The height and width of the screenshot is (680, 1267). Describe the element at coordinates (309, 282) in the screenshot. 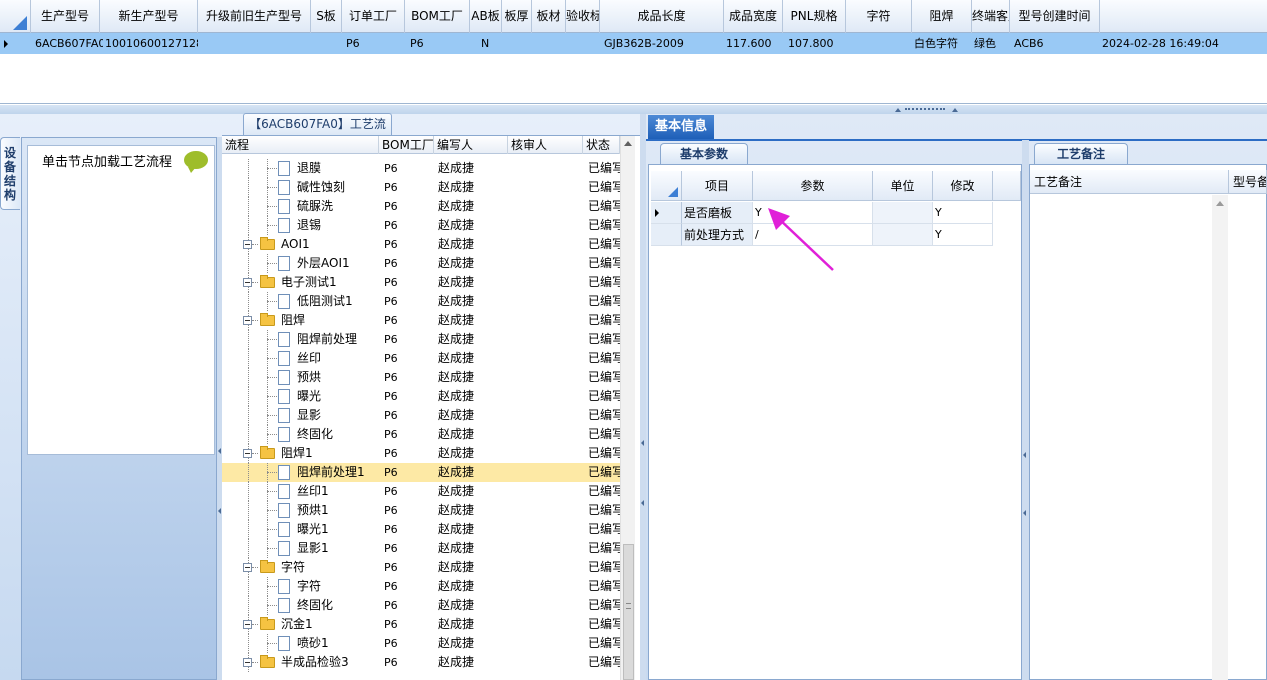

I see `tree-node-label: 电子测试1` at that location.